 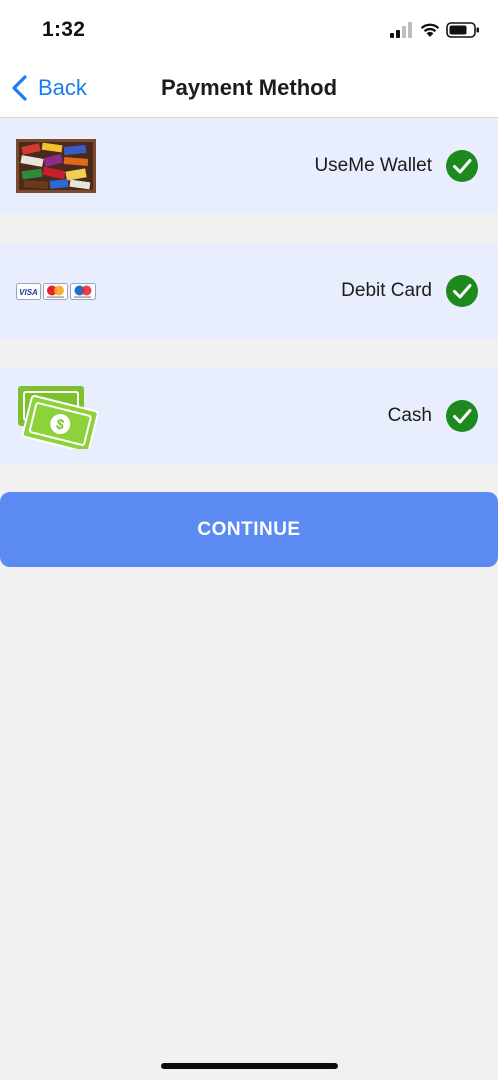 I want to click on cellular-signal-icon, so click(x=401, y=30).